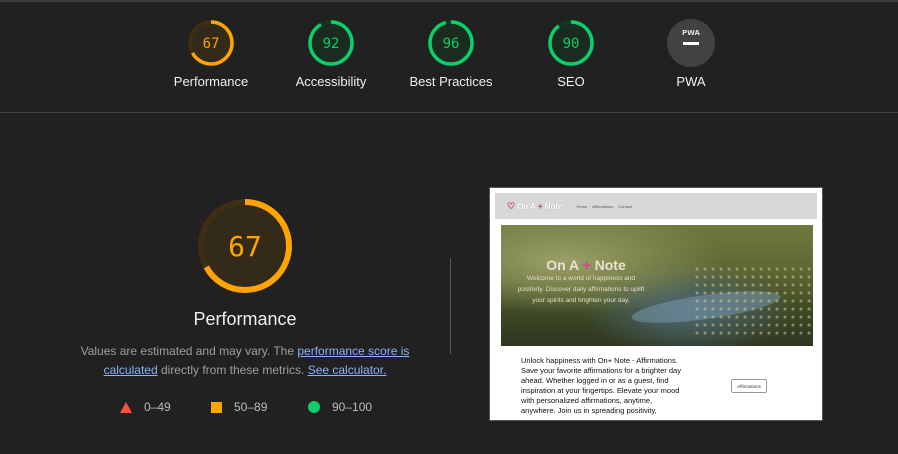 This screenshot has height=454, width=898. I want to click on gauge-label-accessibility: Accessibility, so click(331, 81).